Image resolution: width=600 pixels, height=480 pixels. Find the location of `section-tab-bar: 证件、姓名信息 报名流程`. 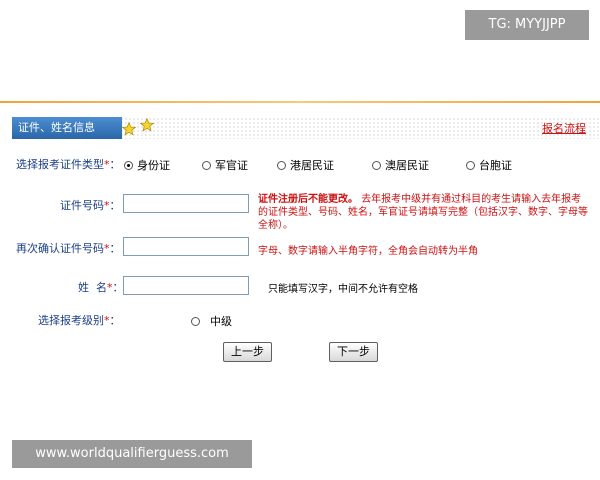

section-tab-bar: 证件、姓名信息 报名流程 is located at coordinates (306, 128).